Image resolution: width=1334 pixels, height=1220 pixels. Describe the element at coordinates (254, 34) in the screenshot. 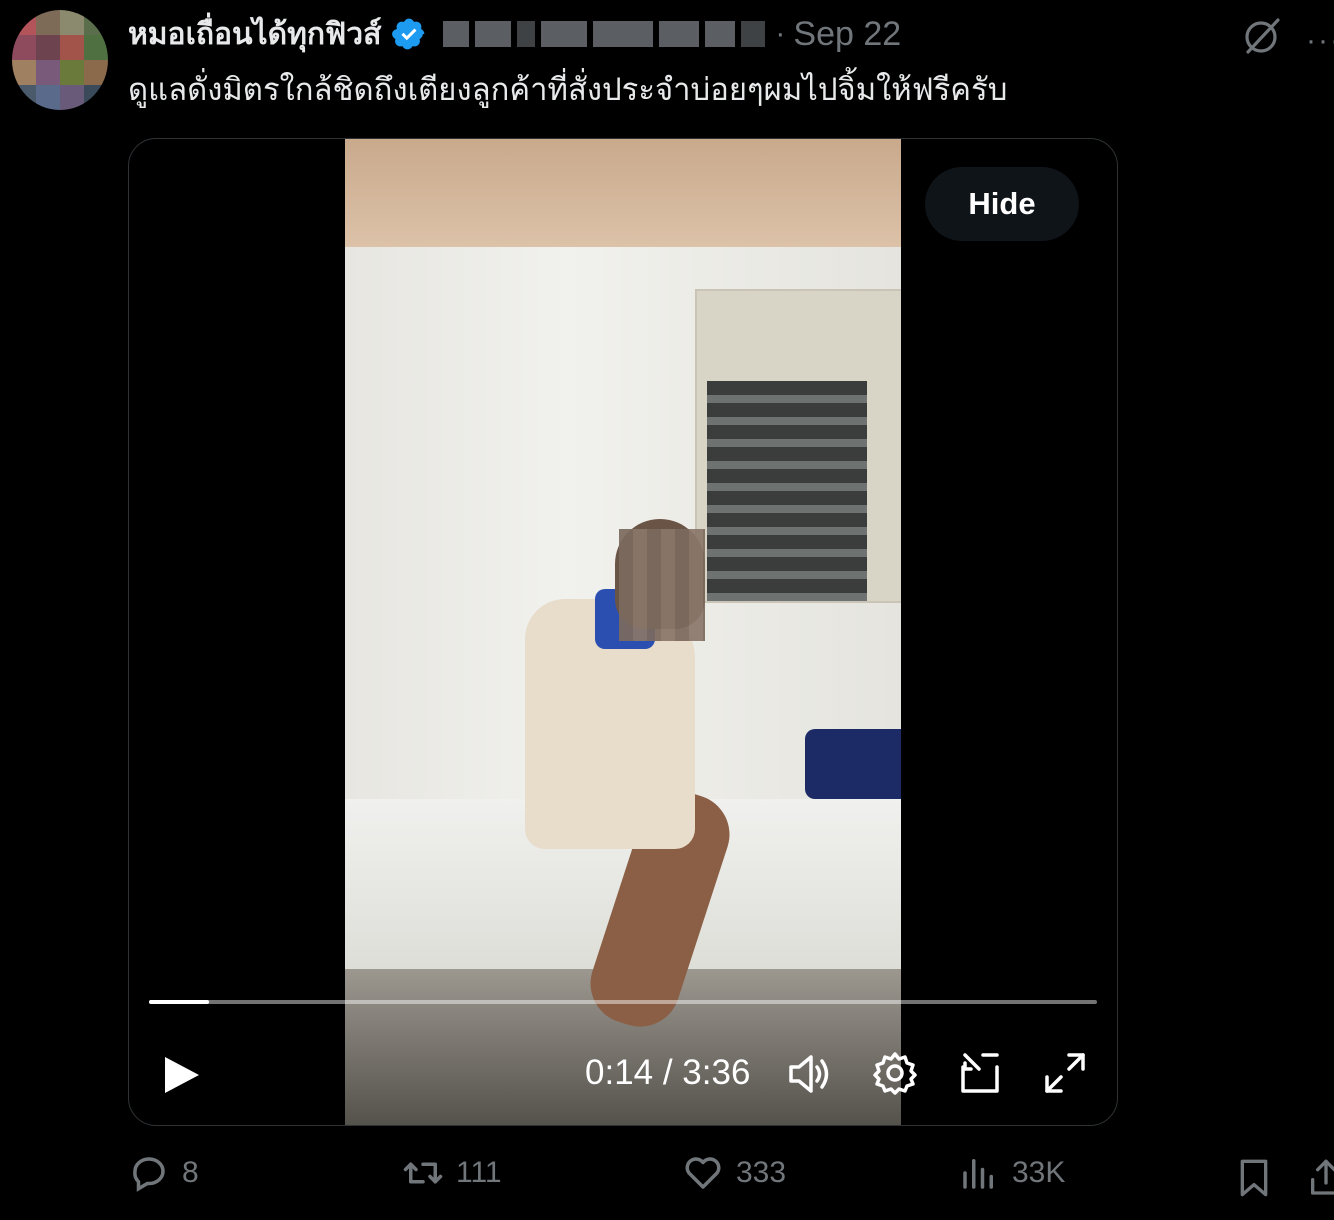

I see `display-name: หมอเถื่อนได้ทุกฟิวส์` at that location.